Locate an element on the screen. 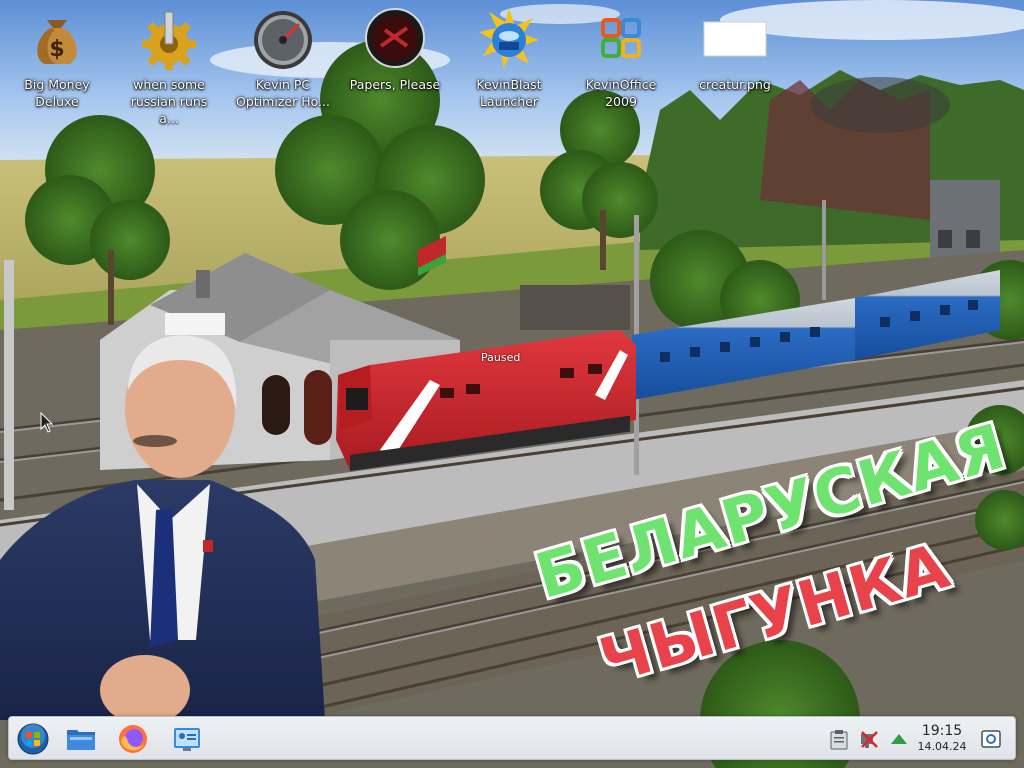  control-panel-button is located at coordinates (187, 739).